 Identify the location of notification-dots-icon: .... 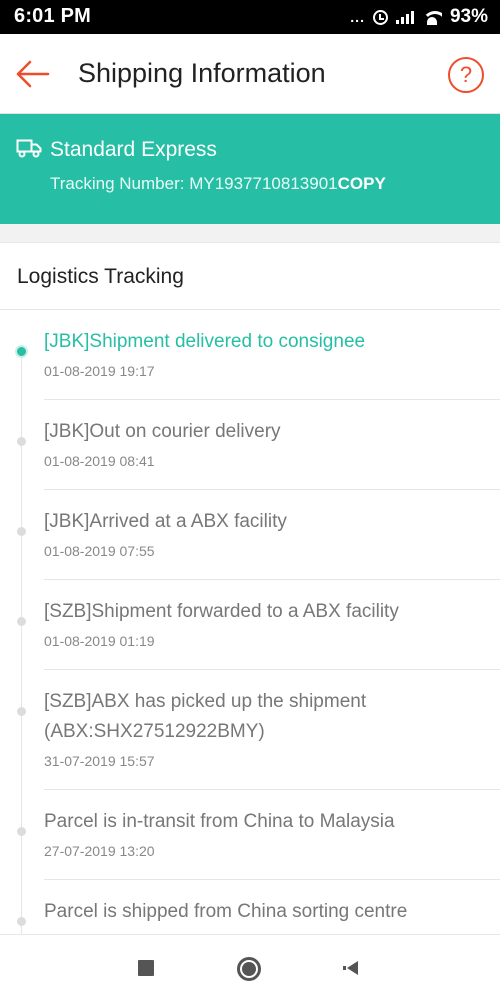
(357, 17).